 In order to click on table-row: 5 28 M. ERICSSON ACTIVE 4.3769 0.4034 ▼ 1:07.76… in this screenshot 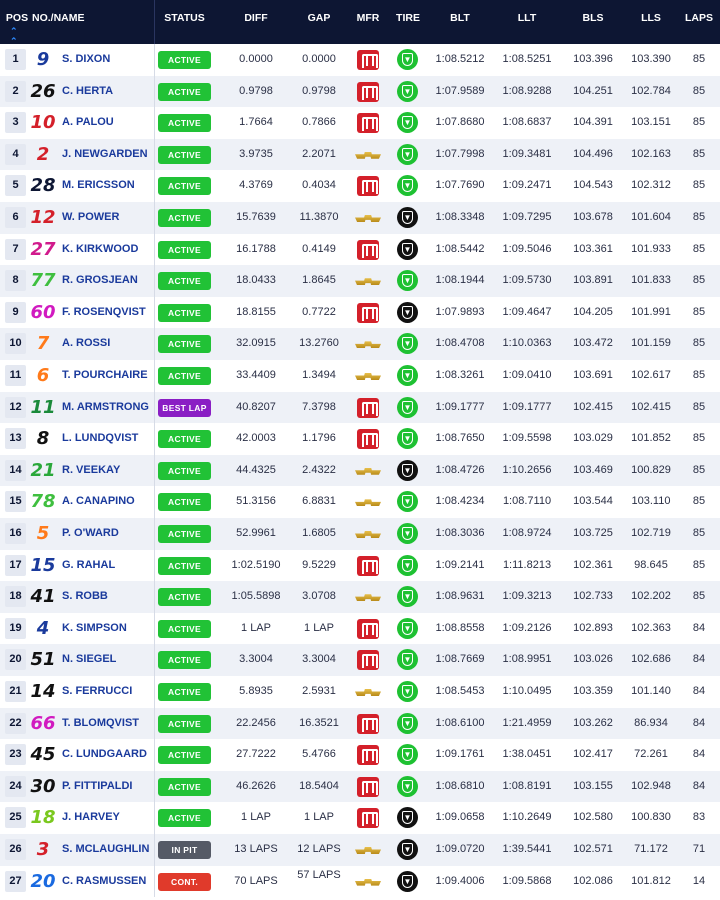, I will do `click(360, 186)`.